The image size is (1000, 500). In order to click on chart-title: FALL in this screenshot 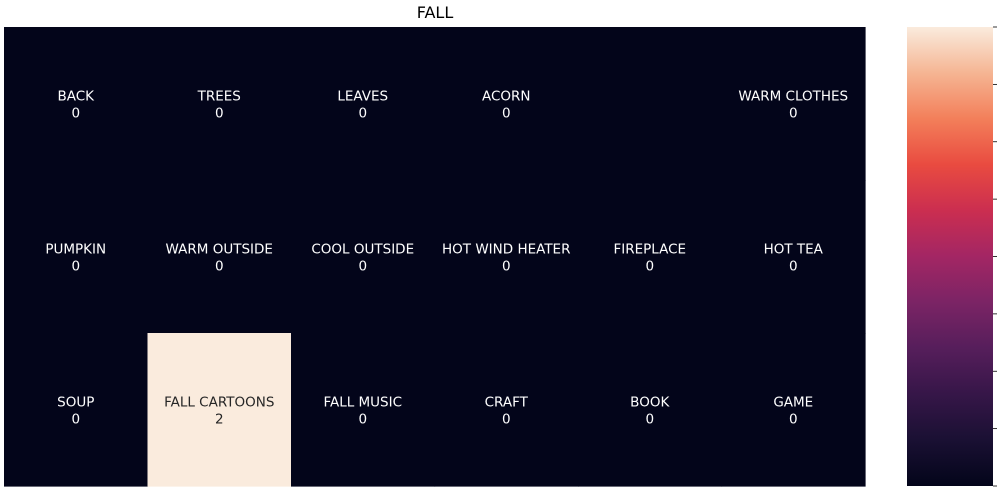, I will do `click(435, 12)`.